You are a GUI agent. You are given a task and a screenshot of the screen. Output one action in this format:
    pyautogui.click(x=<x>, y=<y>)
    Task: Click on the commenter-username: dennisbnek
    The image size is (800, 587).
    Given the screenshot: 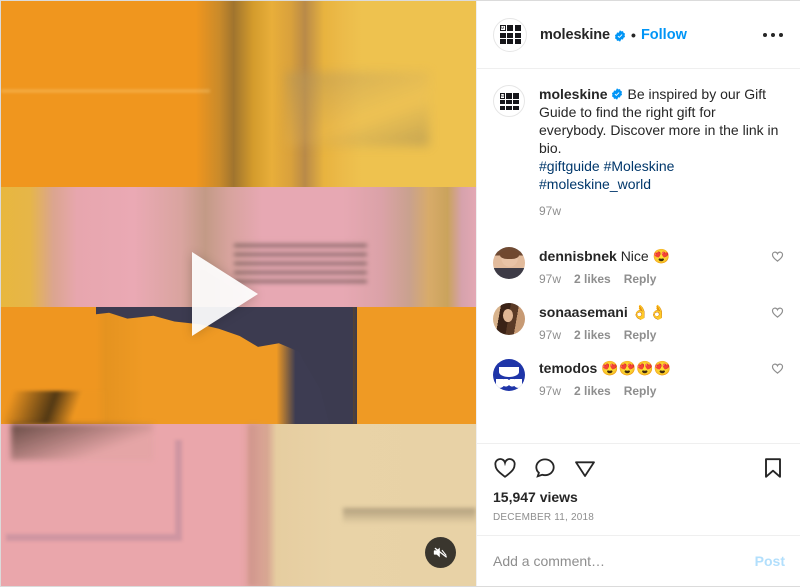 What is the action you would take?
    pyautogui.click(x=578, y=256)
    